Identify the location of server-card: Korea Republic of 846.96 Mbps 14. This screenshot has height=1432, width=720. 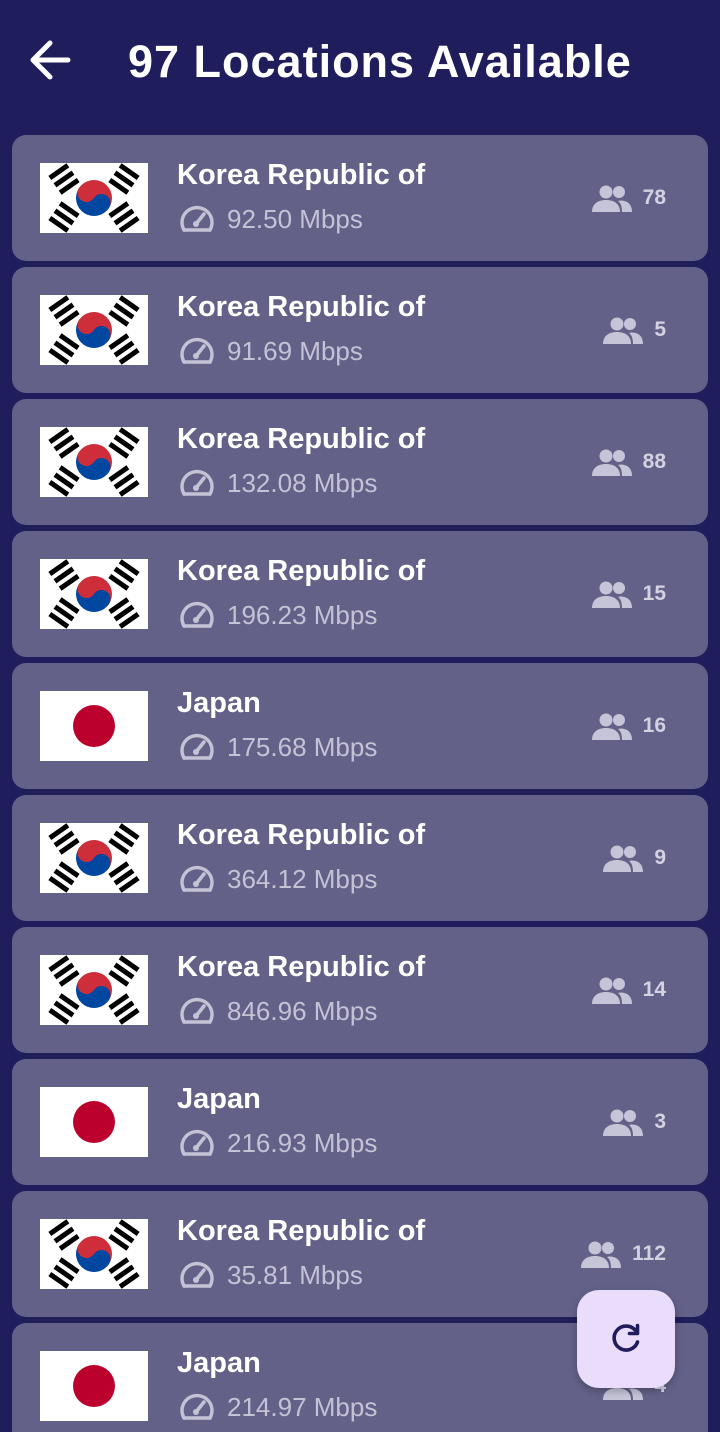
(360, 990).